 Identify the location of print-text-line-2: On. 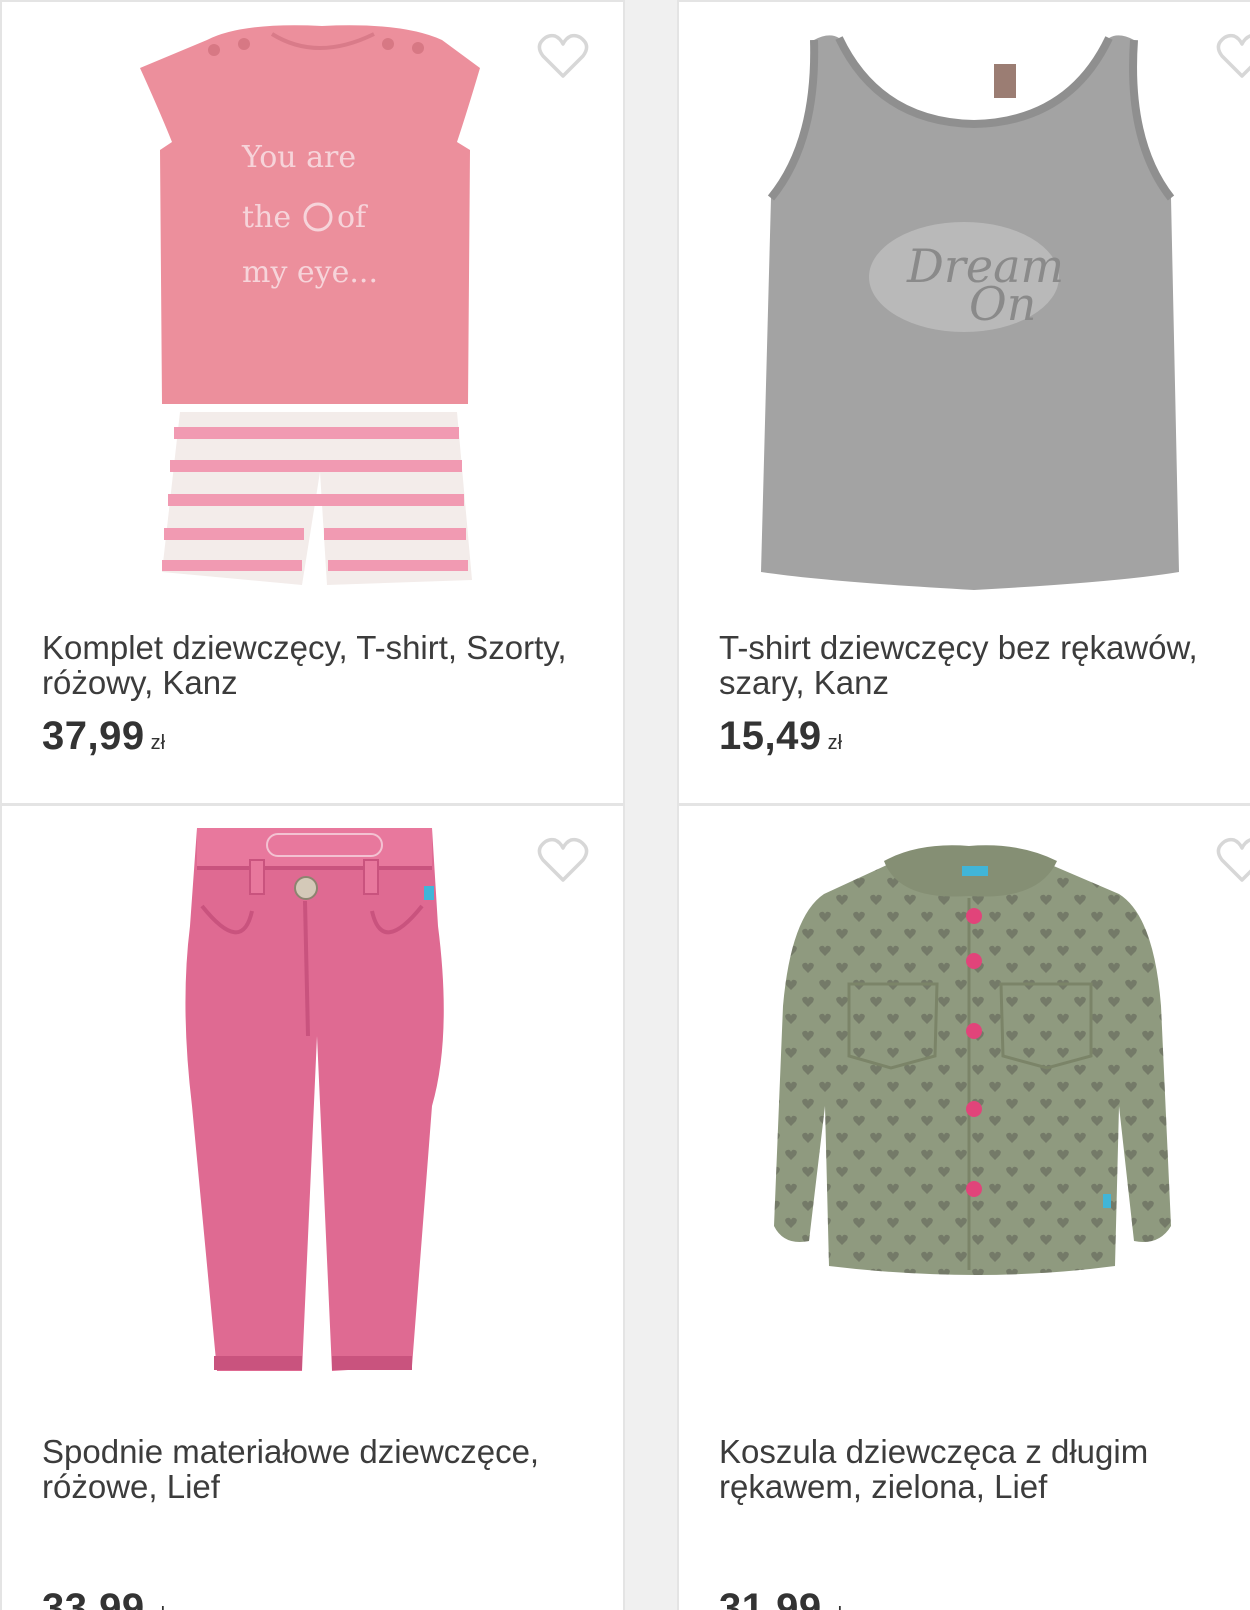
(1002, 304).